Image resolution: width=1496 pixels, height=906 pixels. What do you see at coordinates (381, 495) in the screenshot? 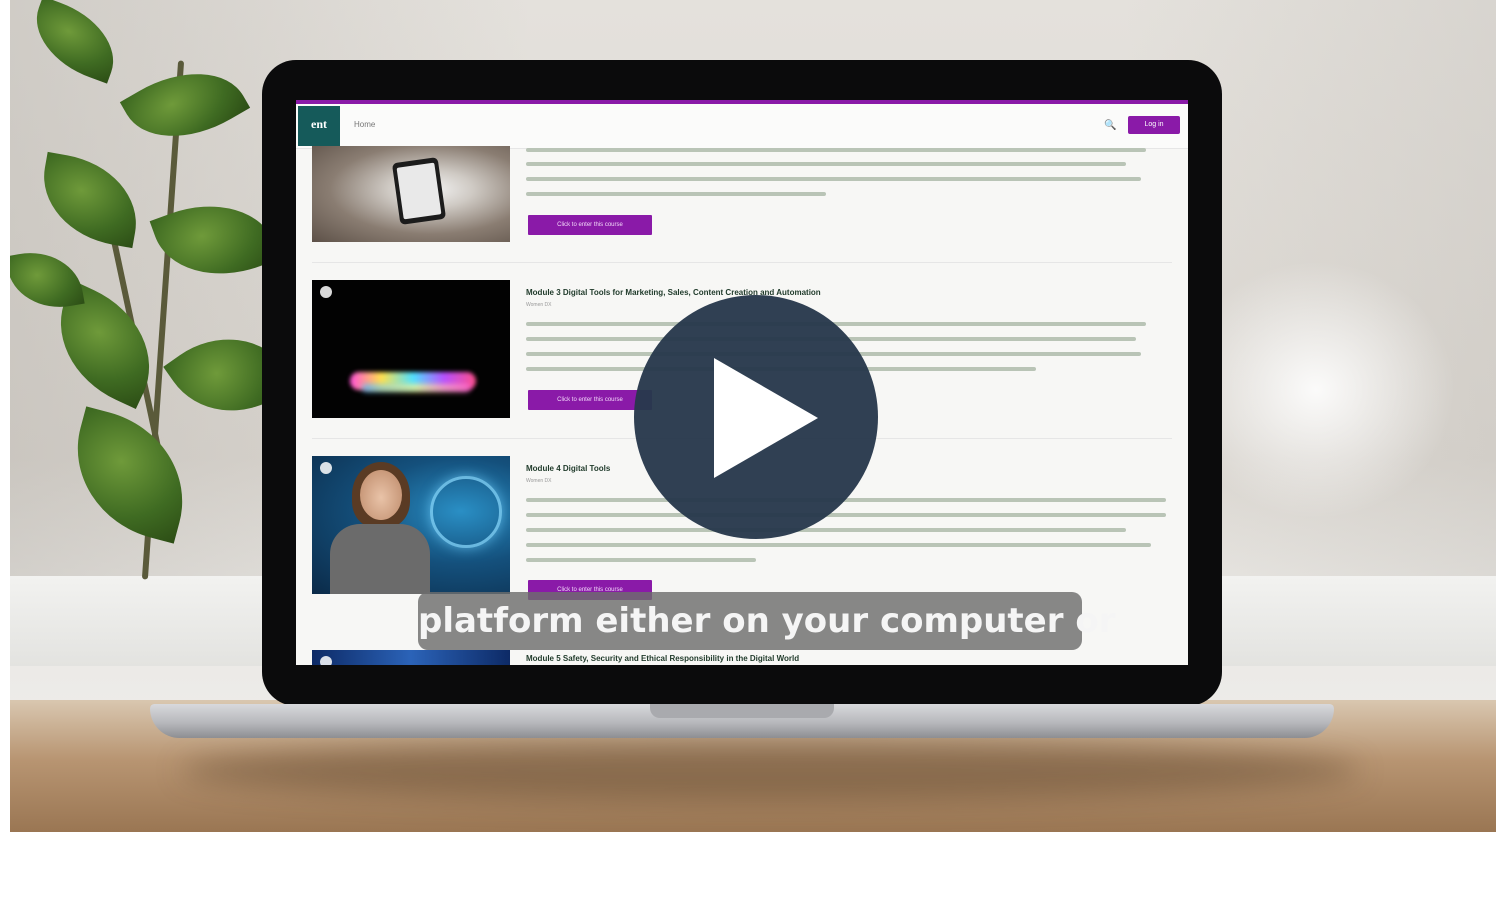
I see `person-face` at bounding box center [381, 495].